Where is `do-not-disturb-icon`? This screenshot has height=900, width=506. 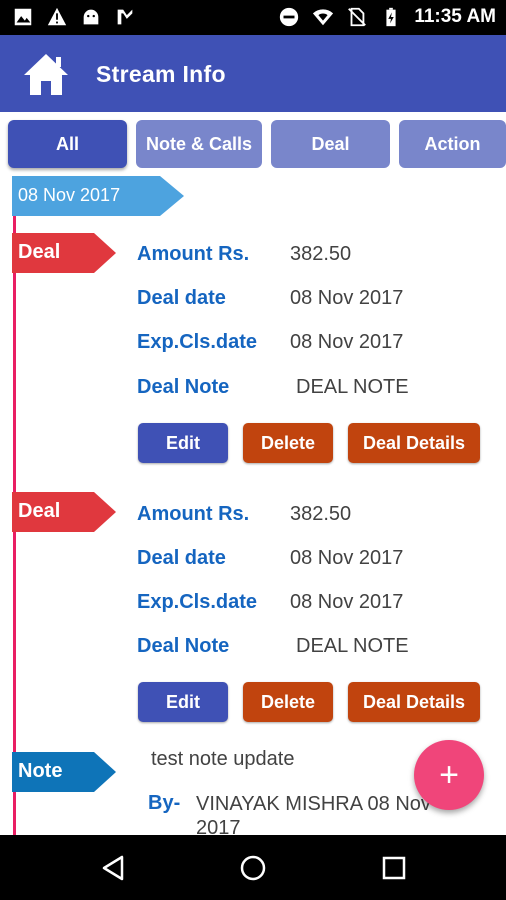 do-not-disturb-icon is located at coordinates (289, 17).